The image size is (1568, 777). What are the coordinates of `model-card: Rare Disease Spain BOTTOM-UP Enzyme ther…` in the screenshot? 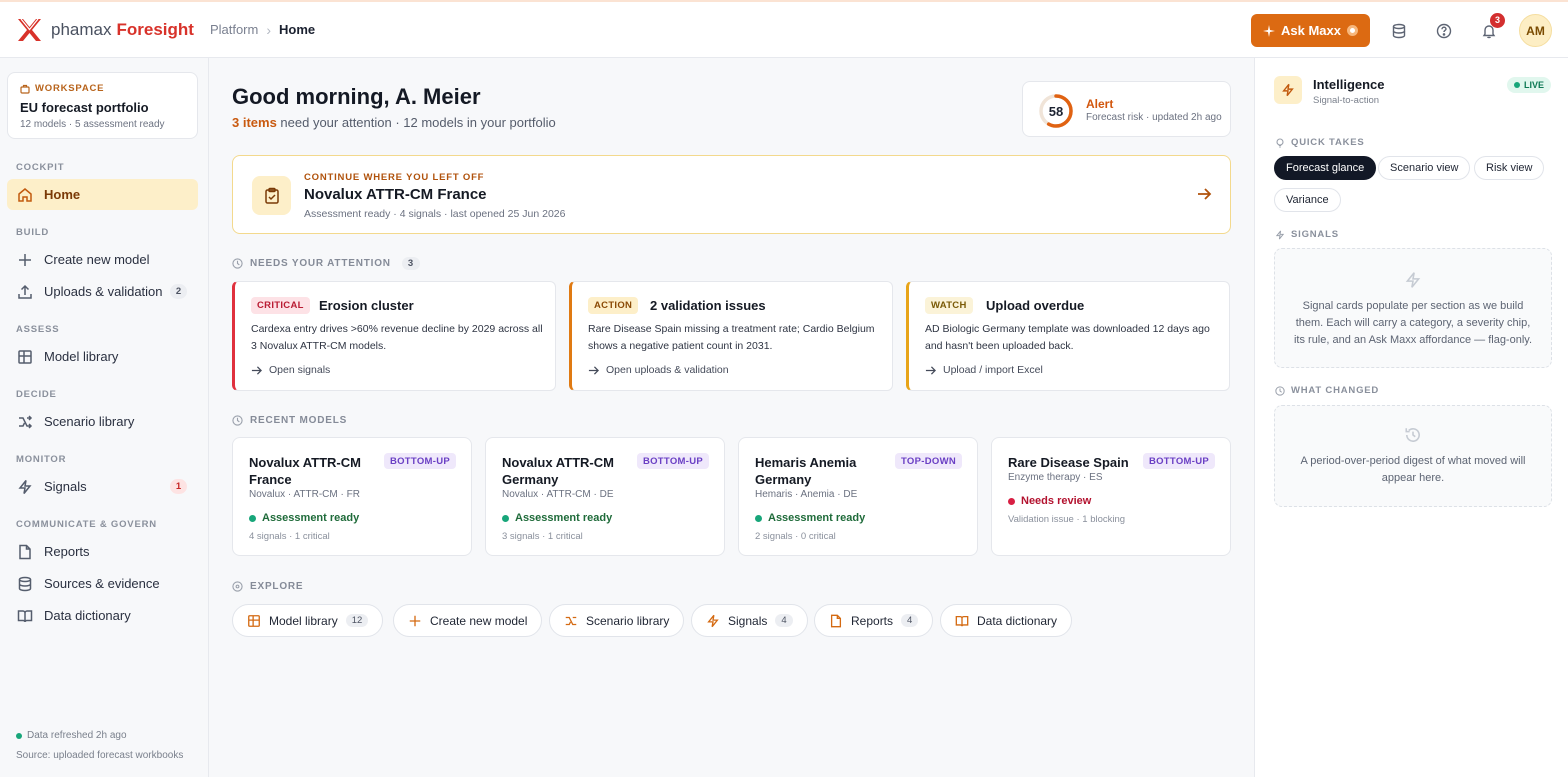 It's located at (1111, 496).